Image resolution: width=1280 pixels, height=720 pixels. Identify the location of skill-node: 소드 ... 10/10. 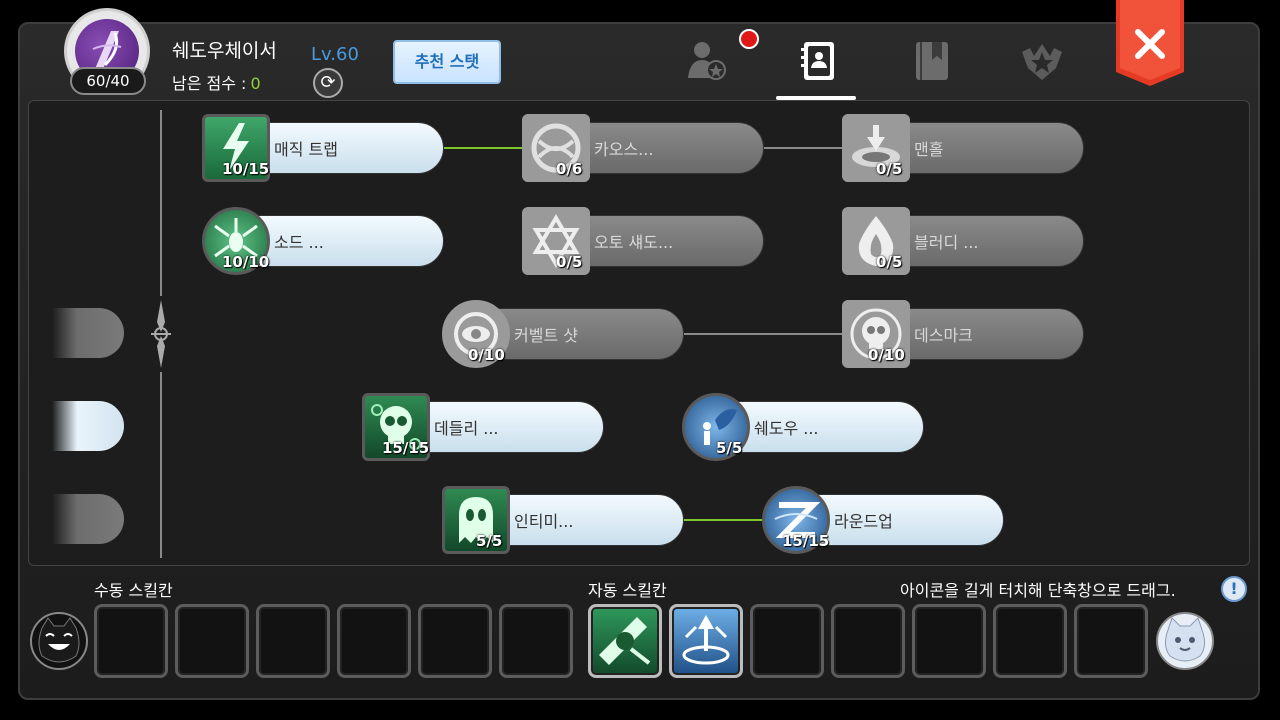
(323, 241).